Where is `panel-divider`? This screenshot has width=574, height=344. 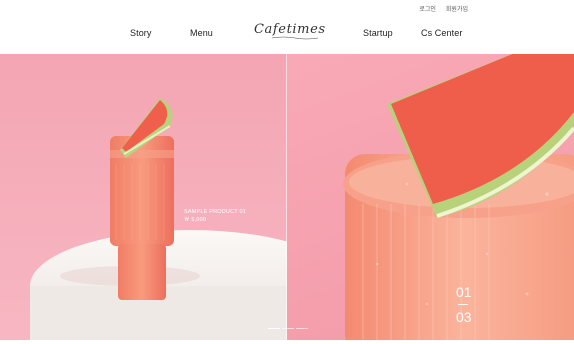 panel-divider is located at coordinates (286, 197).